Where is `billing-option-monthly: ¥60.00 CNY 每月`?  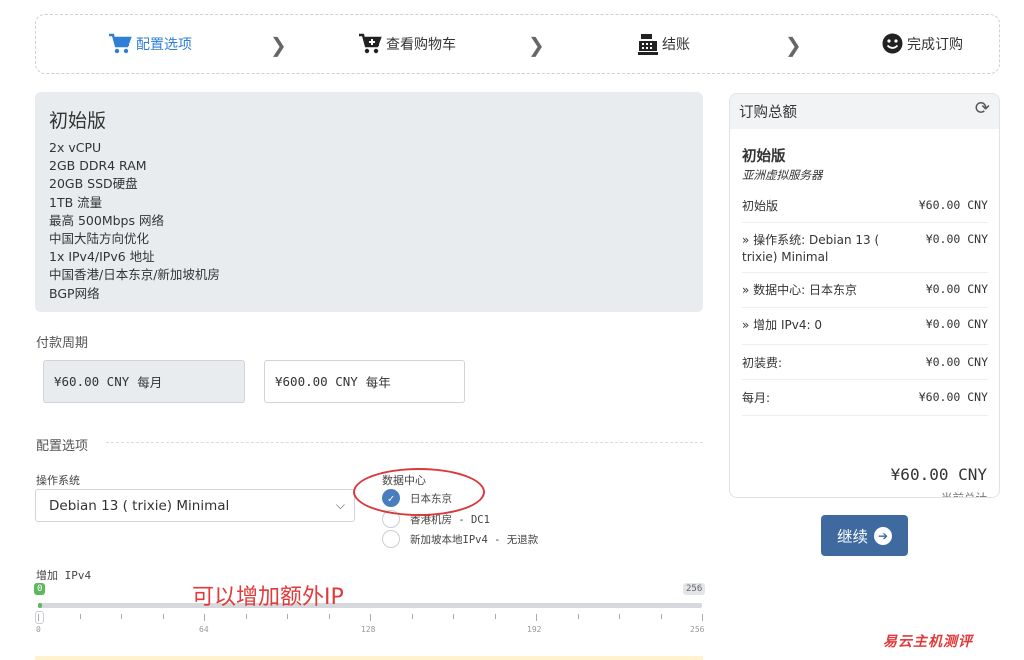 billing-option-monthly: ¥60.00 CNY 每月 is located at coordinates (144, 381).